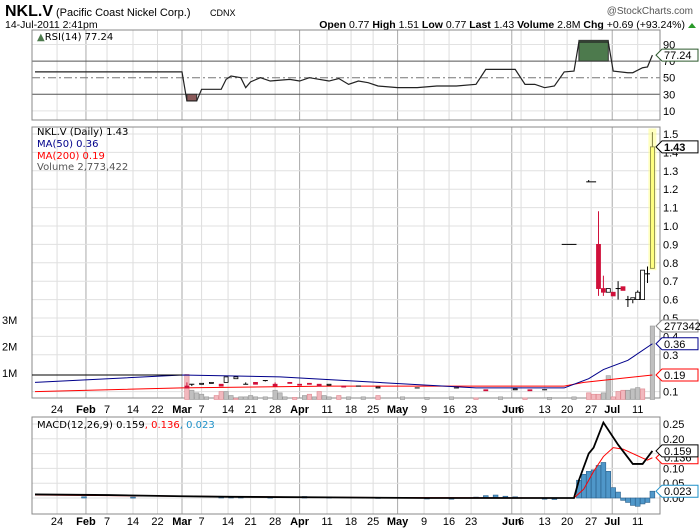  I want to click on x-tick-label-bottom: Mar, so click(182, 522).